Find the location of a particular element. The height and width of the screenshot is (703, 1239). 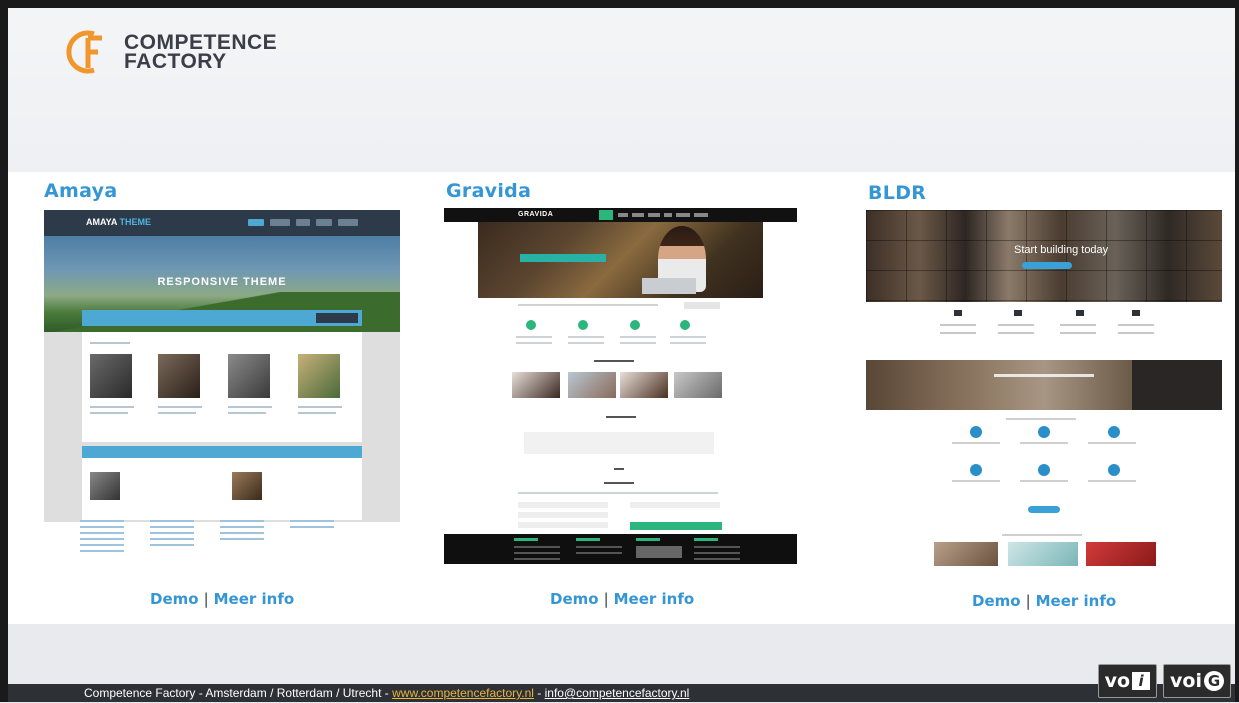

gravida-preview-footer is located at coordinates (620, 549).